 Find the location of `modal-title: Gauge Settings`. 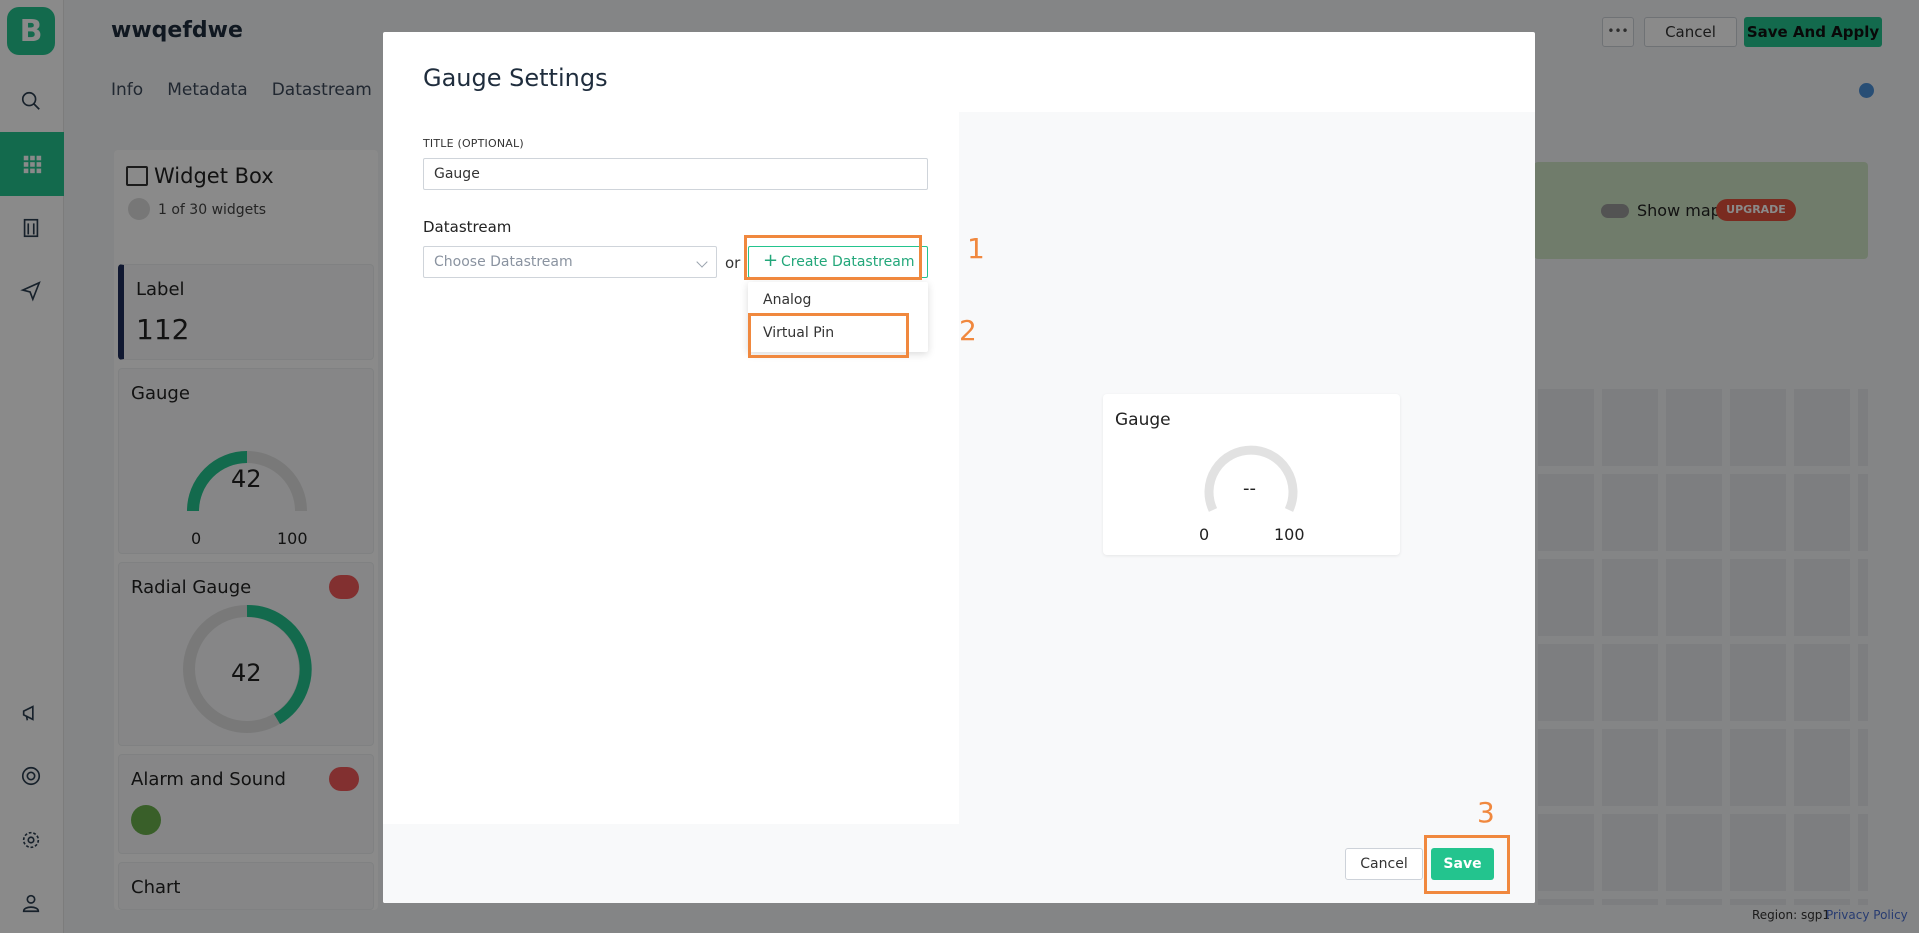

modal-title: Gauge Settings is located at coordinates (515, 78).